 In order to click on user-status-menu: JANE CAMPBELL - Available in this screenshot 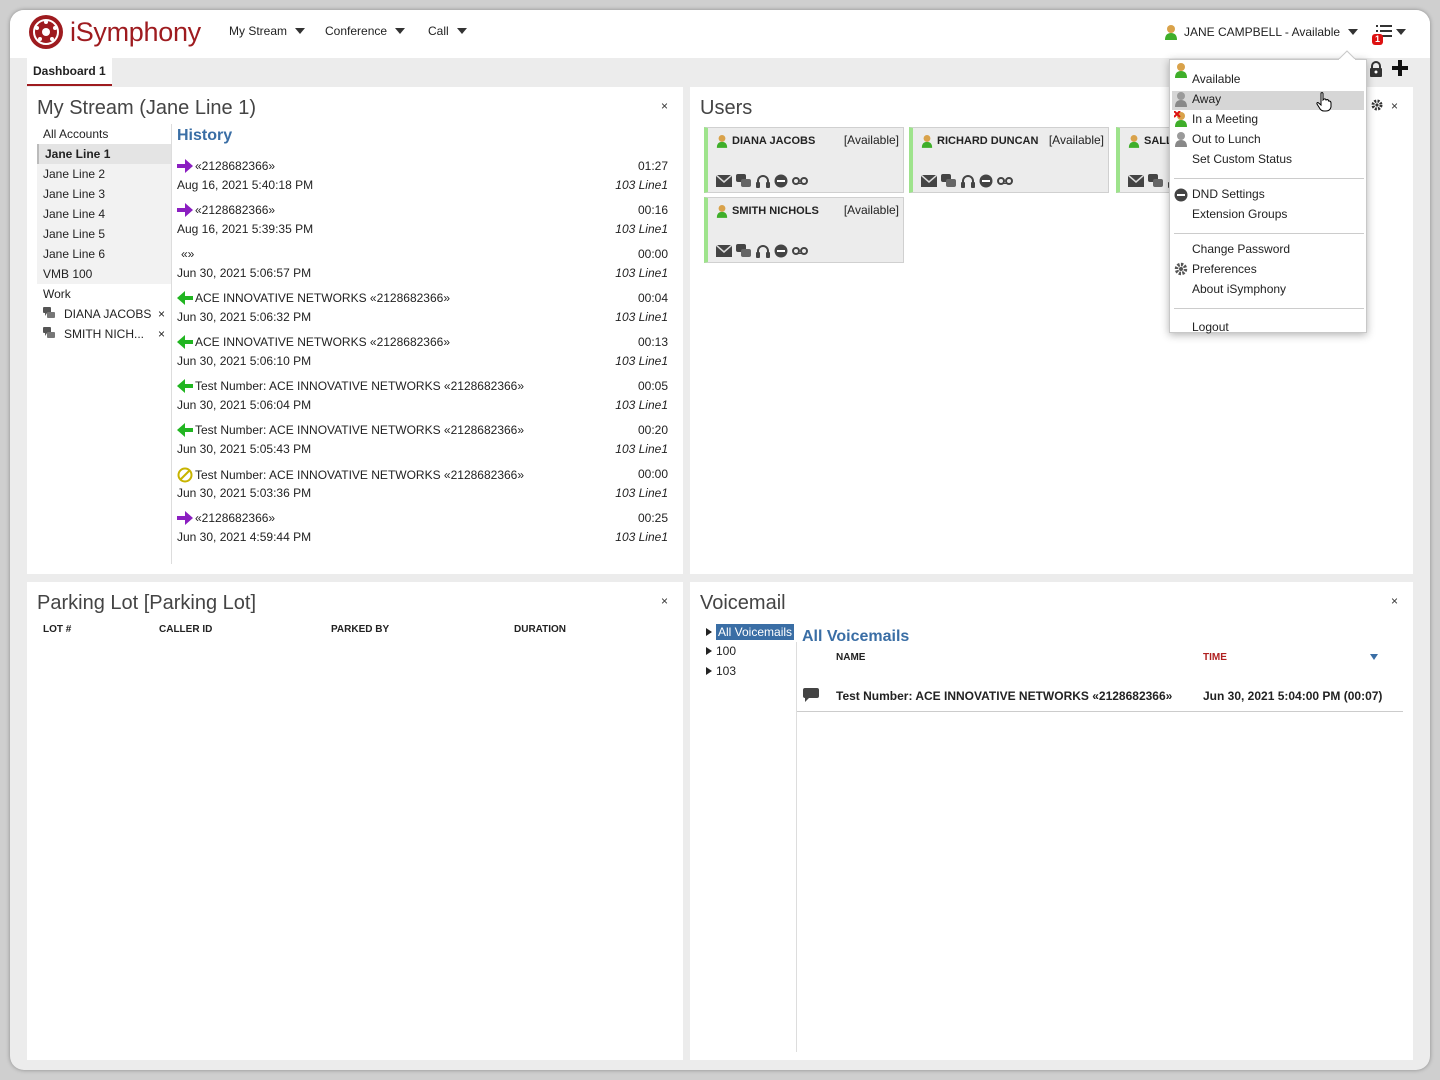, I will do `click(1261, 32)`.